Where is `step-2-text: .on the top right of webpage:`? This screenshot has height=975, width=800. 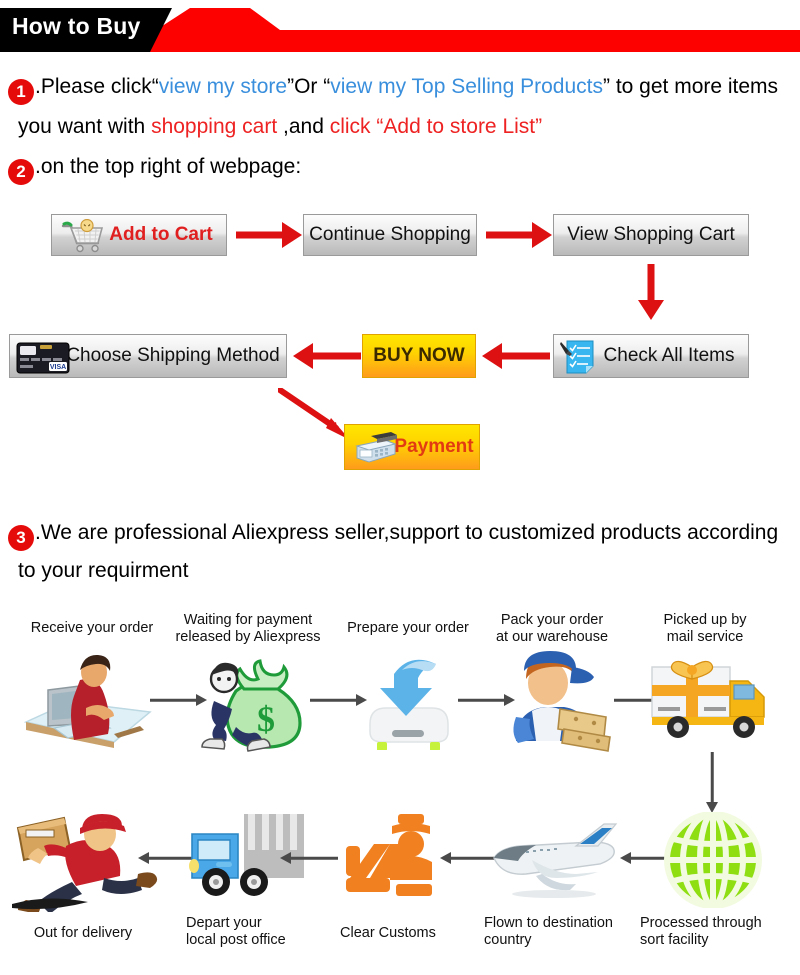
step-2-text: .on the top right of webpage: is located at coordinates (168, 166).